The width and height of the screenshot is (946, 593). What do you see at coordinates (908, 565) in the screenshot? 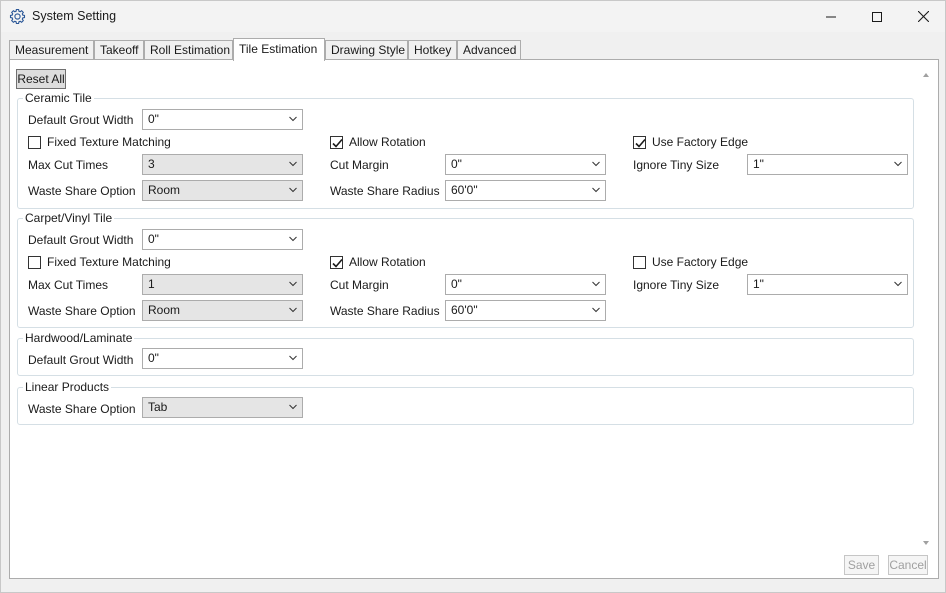
I see `cancel-button: Cancel` at bounding box center [908, 565].